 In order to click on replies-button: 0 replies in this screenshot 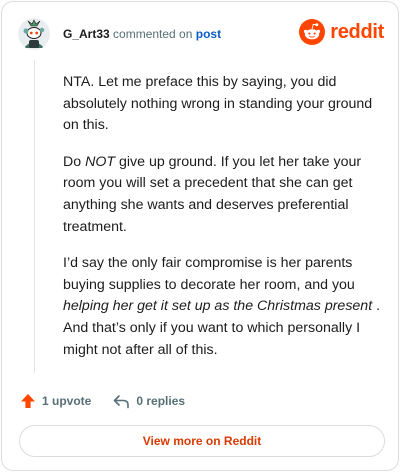, I will do `click(149, 401)`.